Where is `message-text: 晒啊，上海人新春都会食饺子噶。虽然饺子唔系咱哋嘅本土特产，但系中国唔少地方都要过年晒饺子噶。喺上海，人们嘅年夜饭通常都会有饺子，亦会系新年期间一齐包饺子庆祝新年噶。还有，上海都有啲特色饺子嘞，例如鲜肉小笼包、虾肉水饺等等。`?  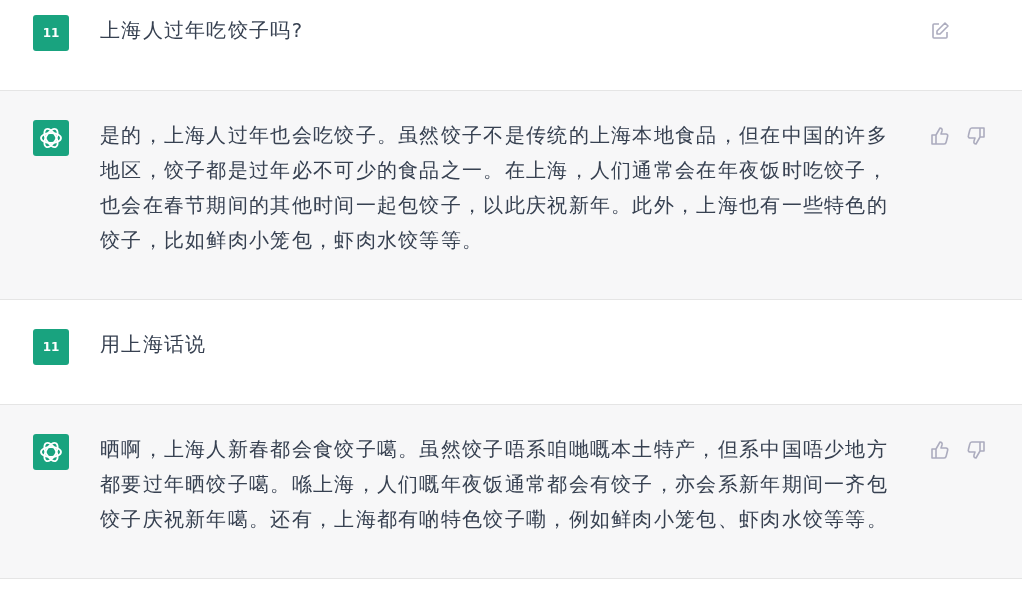
message-text: 晒啊，上海人新春都会食饺子噶。虽然饺子唔系咱哋嘅本土特产，但系中国唔少地方都要过年晒饺子噶。喺上海，人们嘅年夜饭通常都会有饺子，亦会系新年期间一齐包饺子庆祝新年噶。还有，上海都有啲特色饺子嘞，例如鲜肉小笼包、虾肉水饺等等。 is located at coordinates (495, 485).